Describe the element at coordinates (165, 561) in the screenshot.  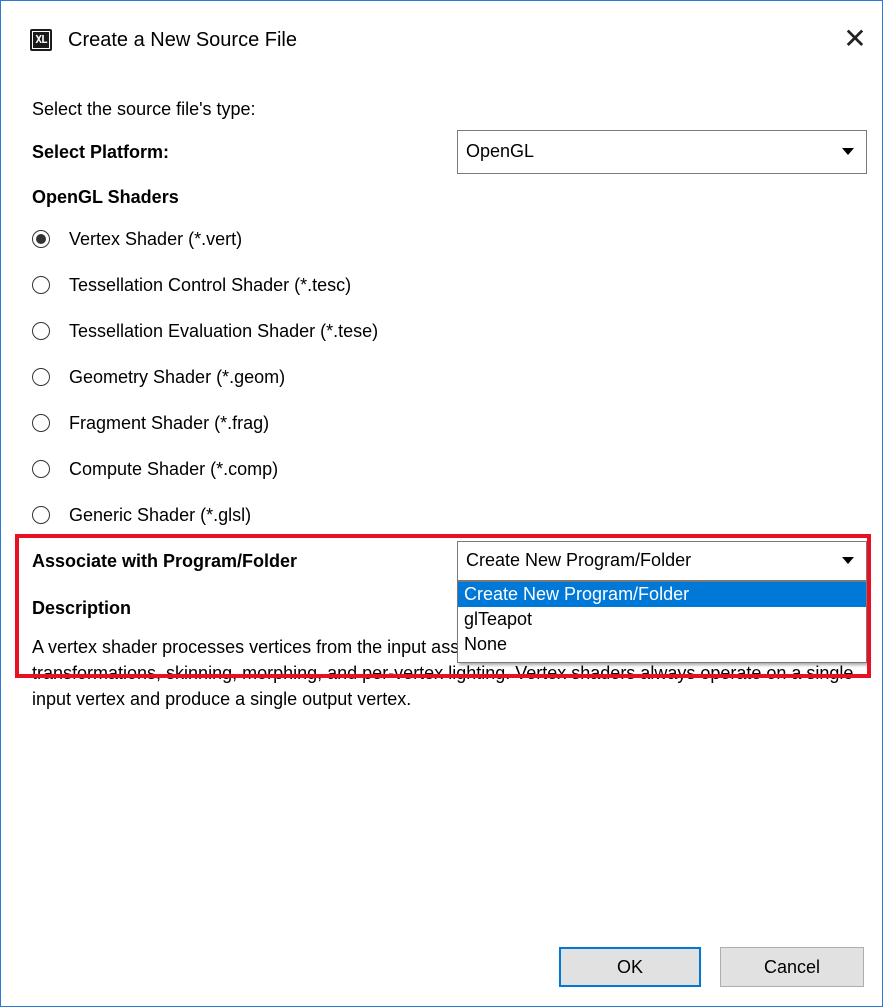
I see `associate-label: Associate with Program/Folder` at that location.